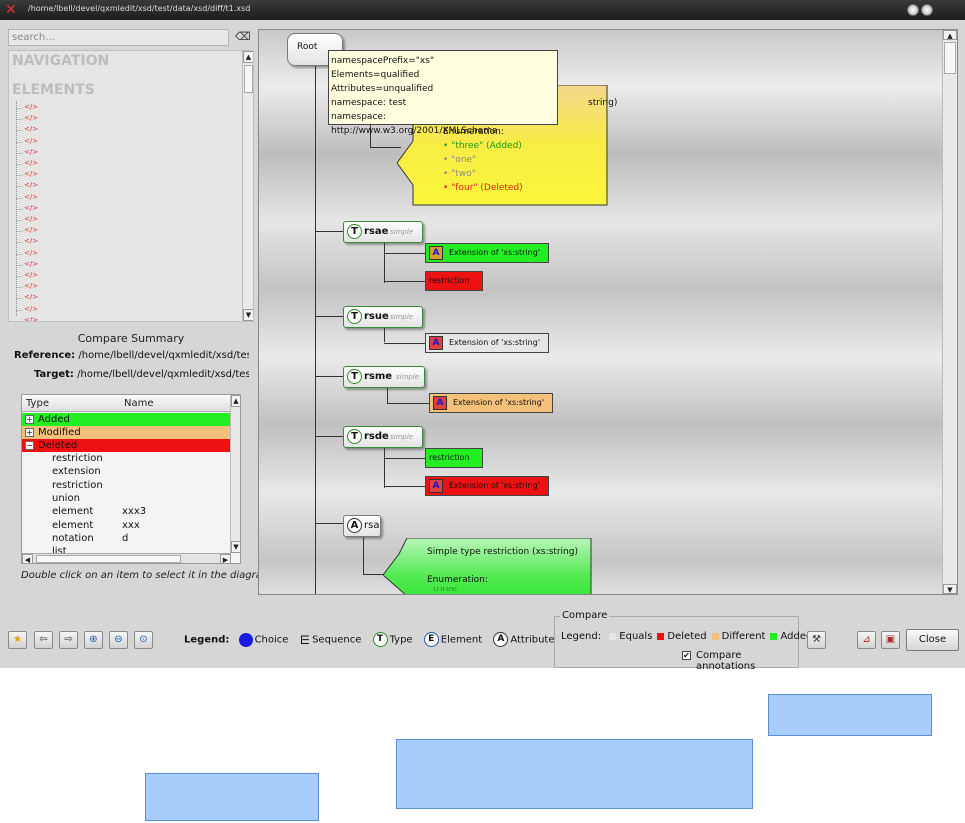 The width and height of the screenshot is (965, 823). What do you see at coordinates (126, 445) in the screenshot?
I see `table-group-row: − Deleted` at bounding box center [126, 445].